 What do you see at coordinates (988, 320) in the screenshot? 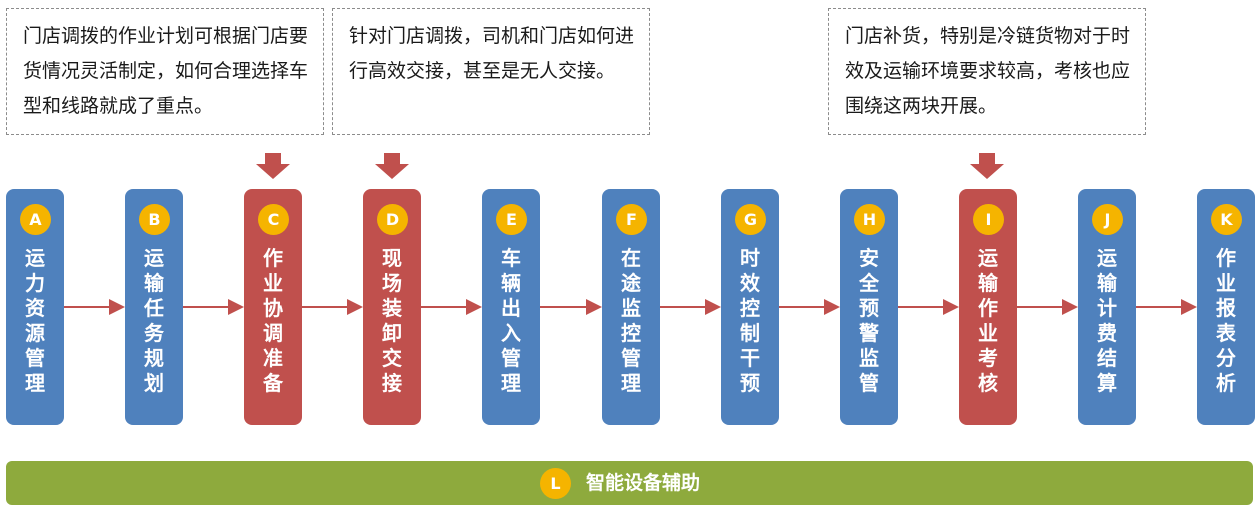
I see `step-label: 运输作业考核` at bounding box center [988, 320].